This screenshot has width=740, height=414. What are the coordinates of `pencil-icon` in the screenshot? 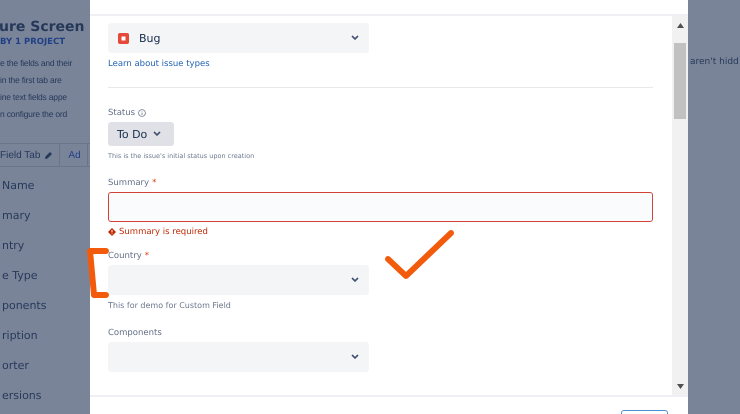 It's located at (49, 155).